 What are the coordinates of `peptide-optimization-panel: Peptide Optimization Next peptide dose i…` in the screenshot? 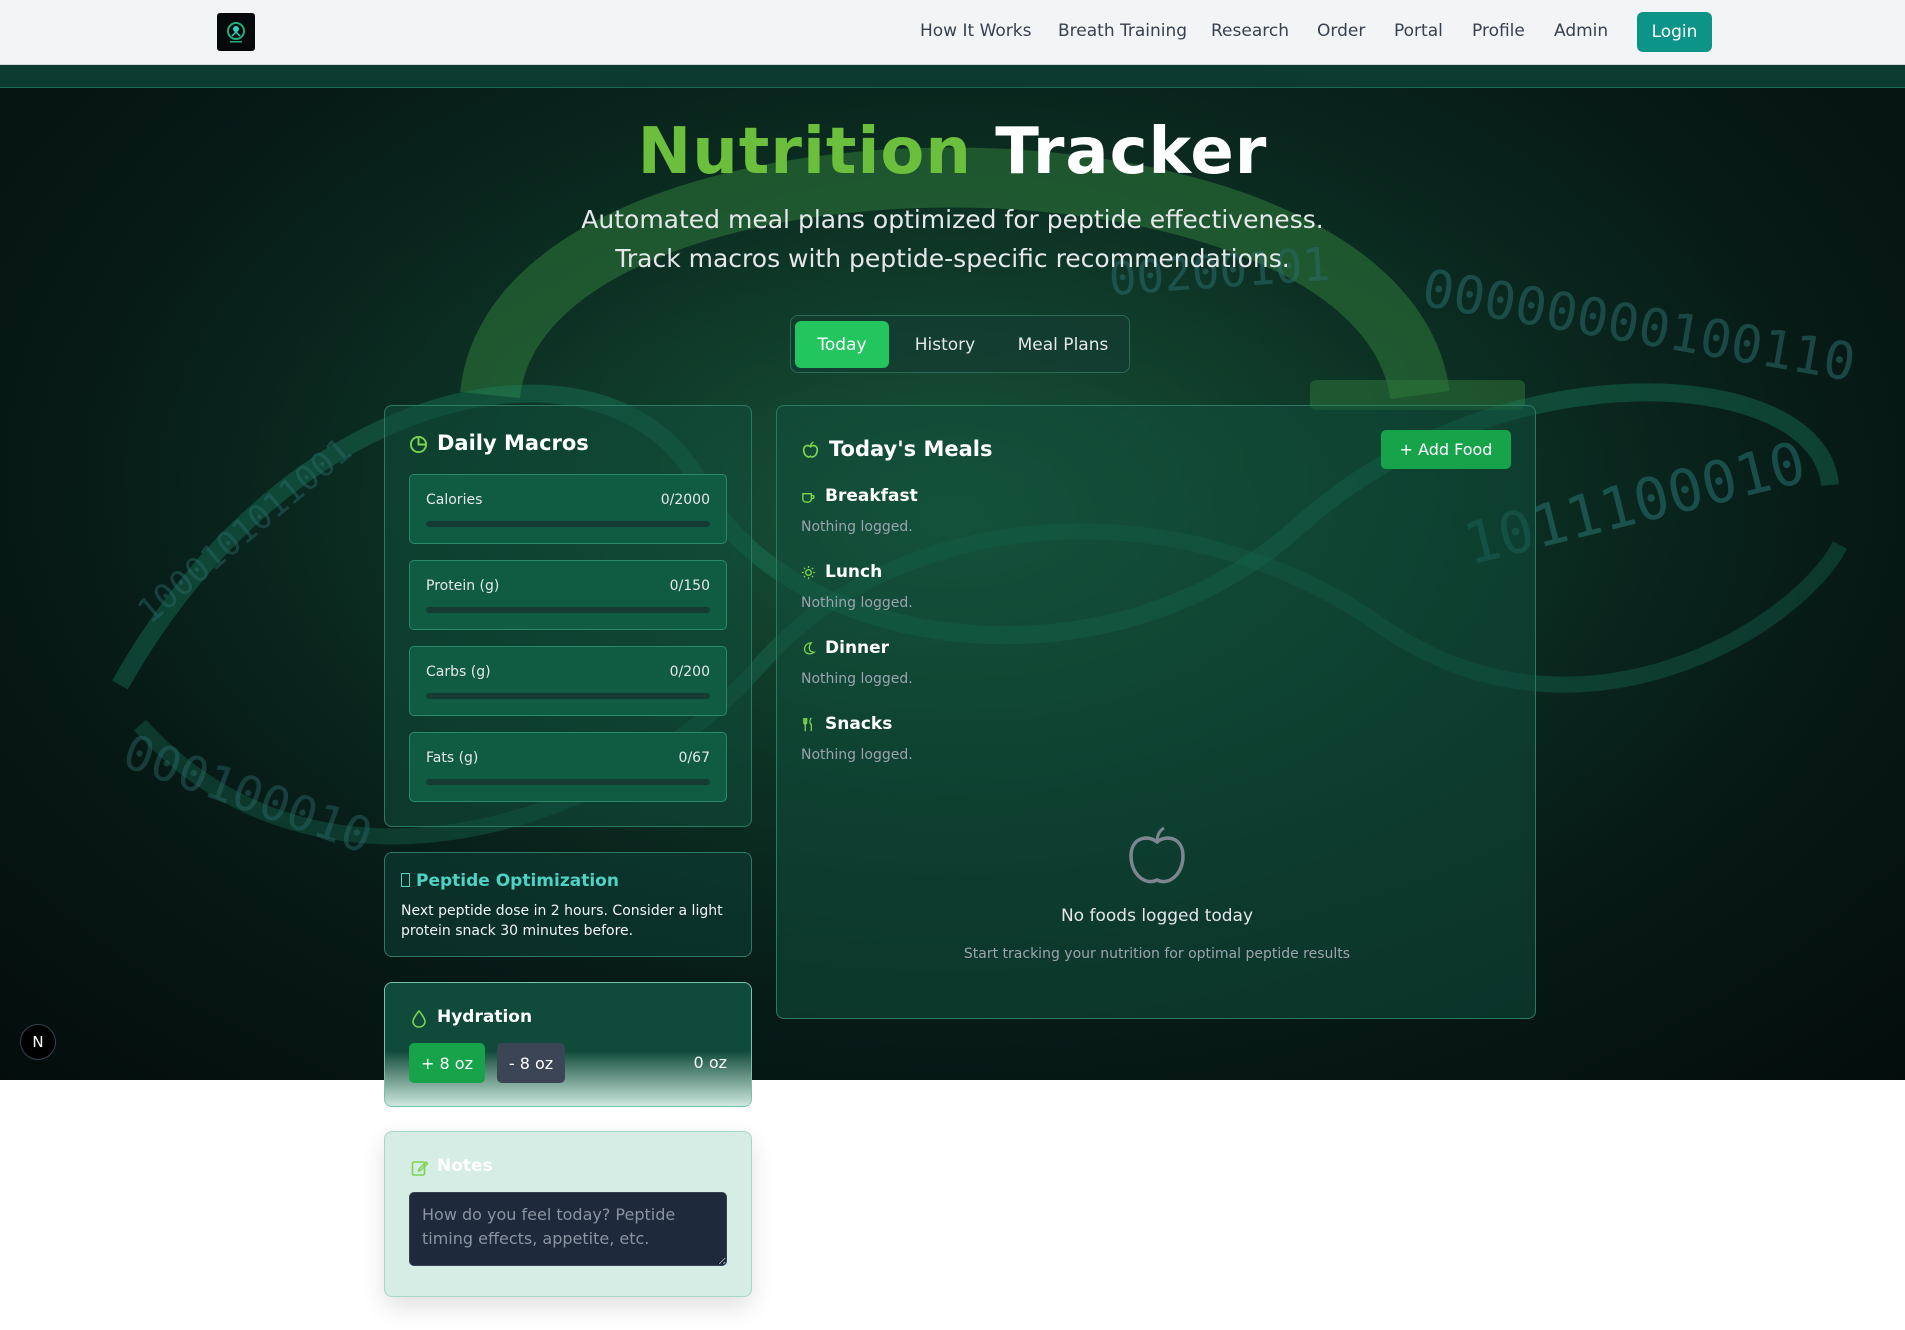 It's located at (568, 904).